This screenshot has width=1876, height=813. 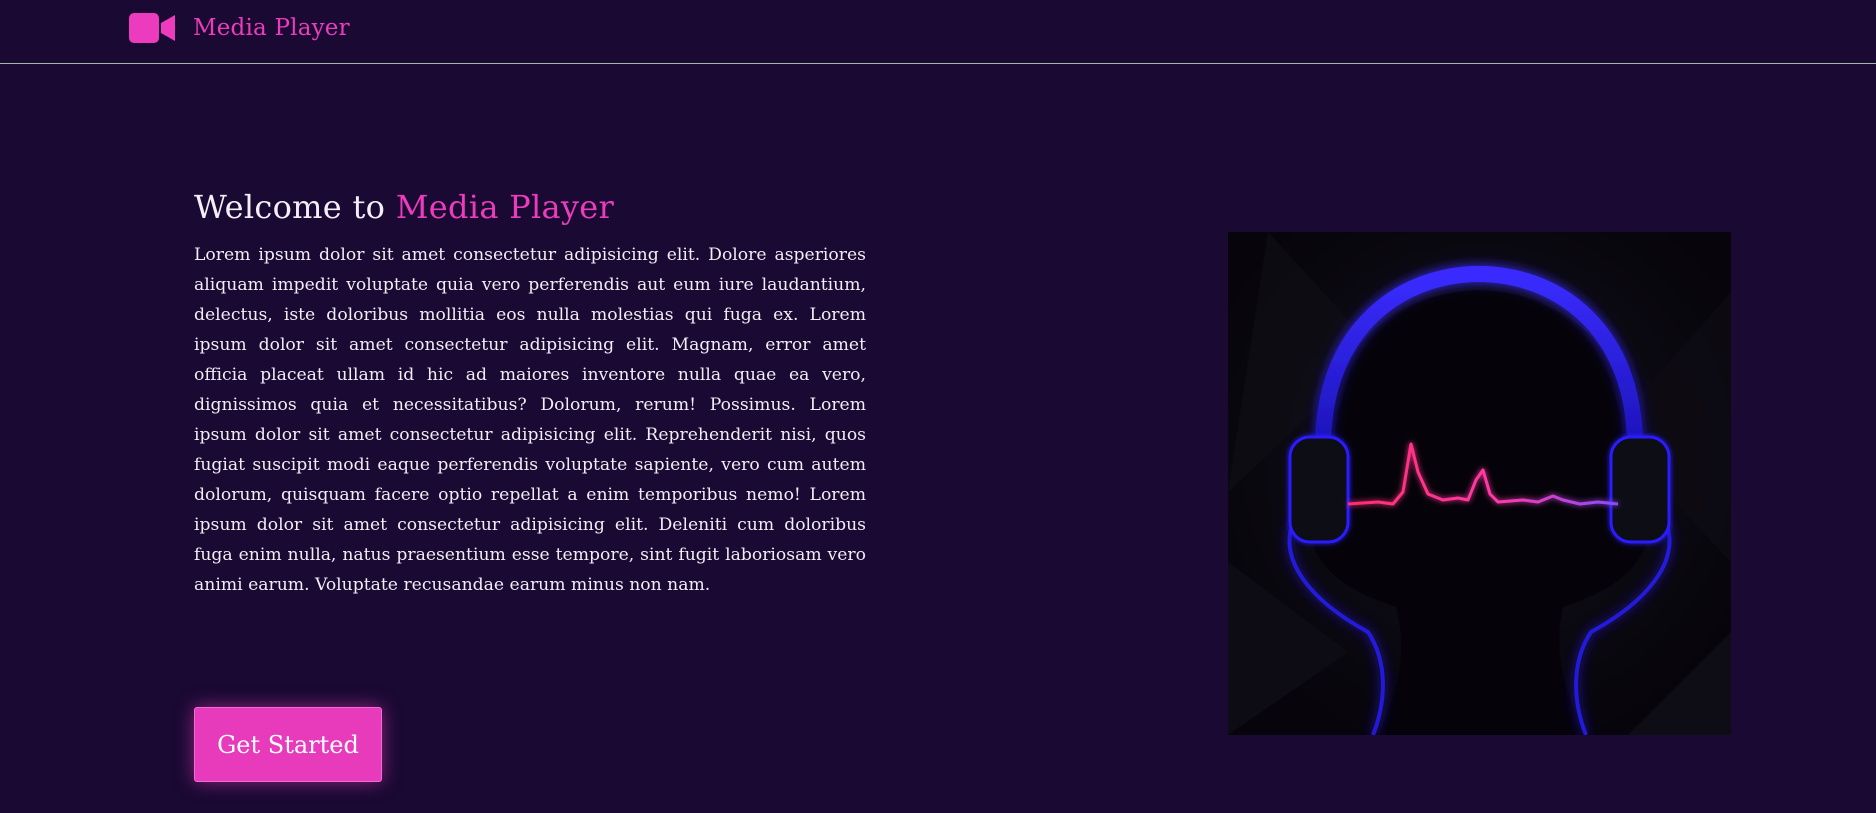 I want to click on brand-link: Media Player, so click(x=239, y=28).